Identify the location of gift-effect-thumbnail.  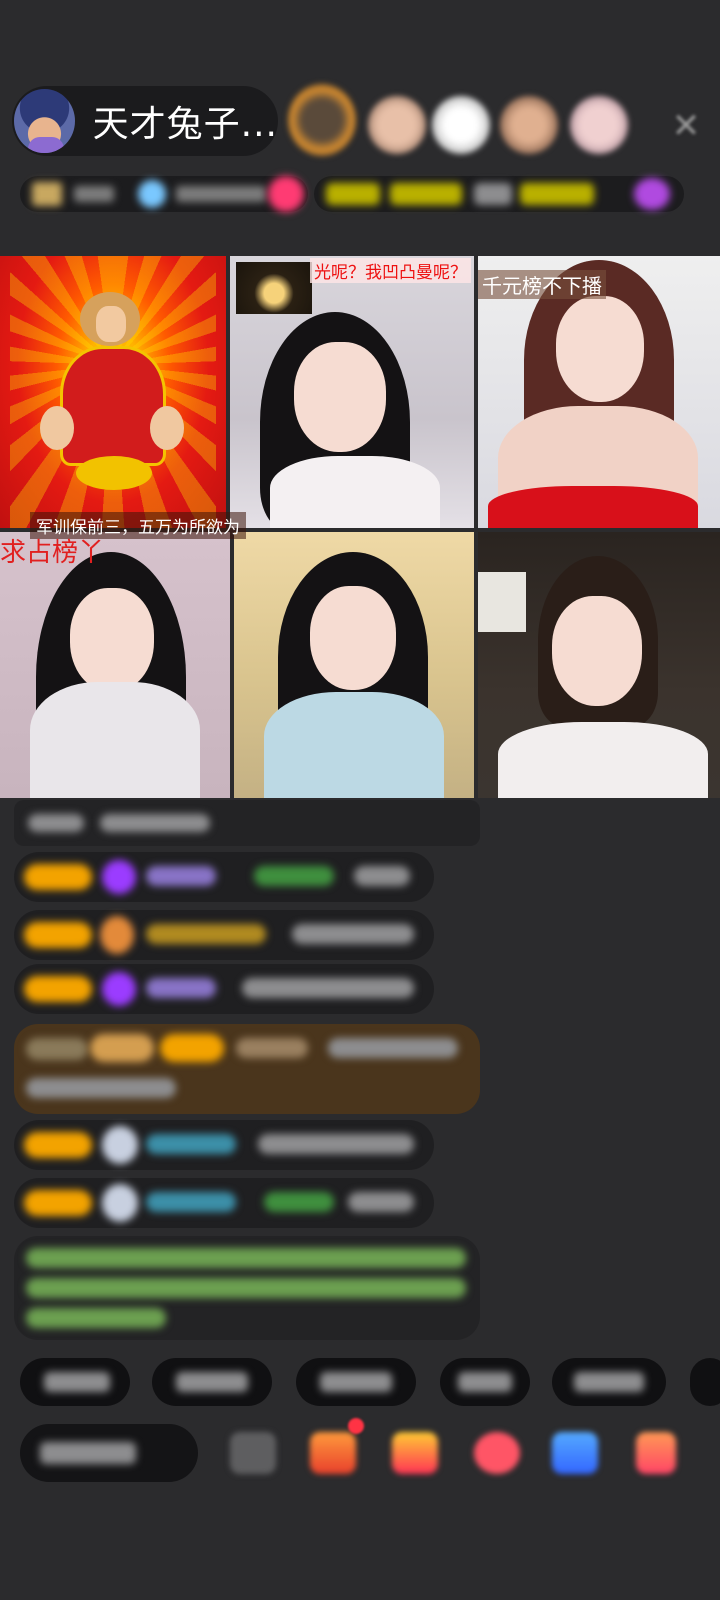
(274, 288).